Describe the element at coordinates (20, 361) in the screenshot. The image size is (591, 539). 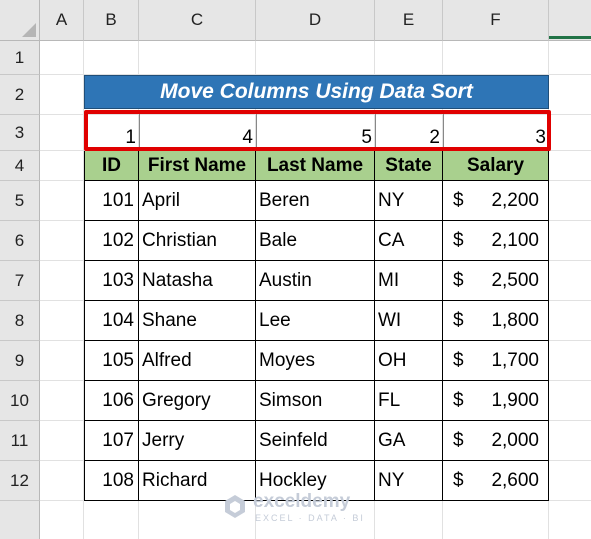
I see `row-header-9: 9` at that location.